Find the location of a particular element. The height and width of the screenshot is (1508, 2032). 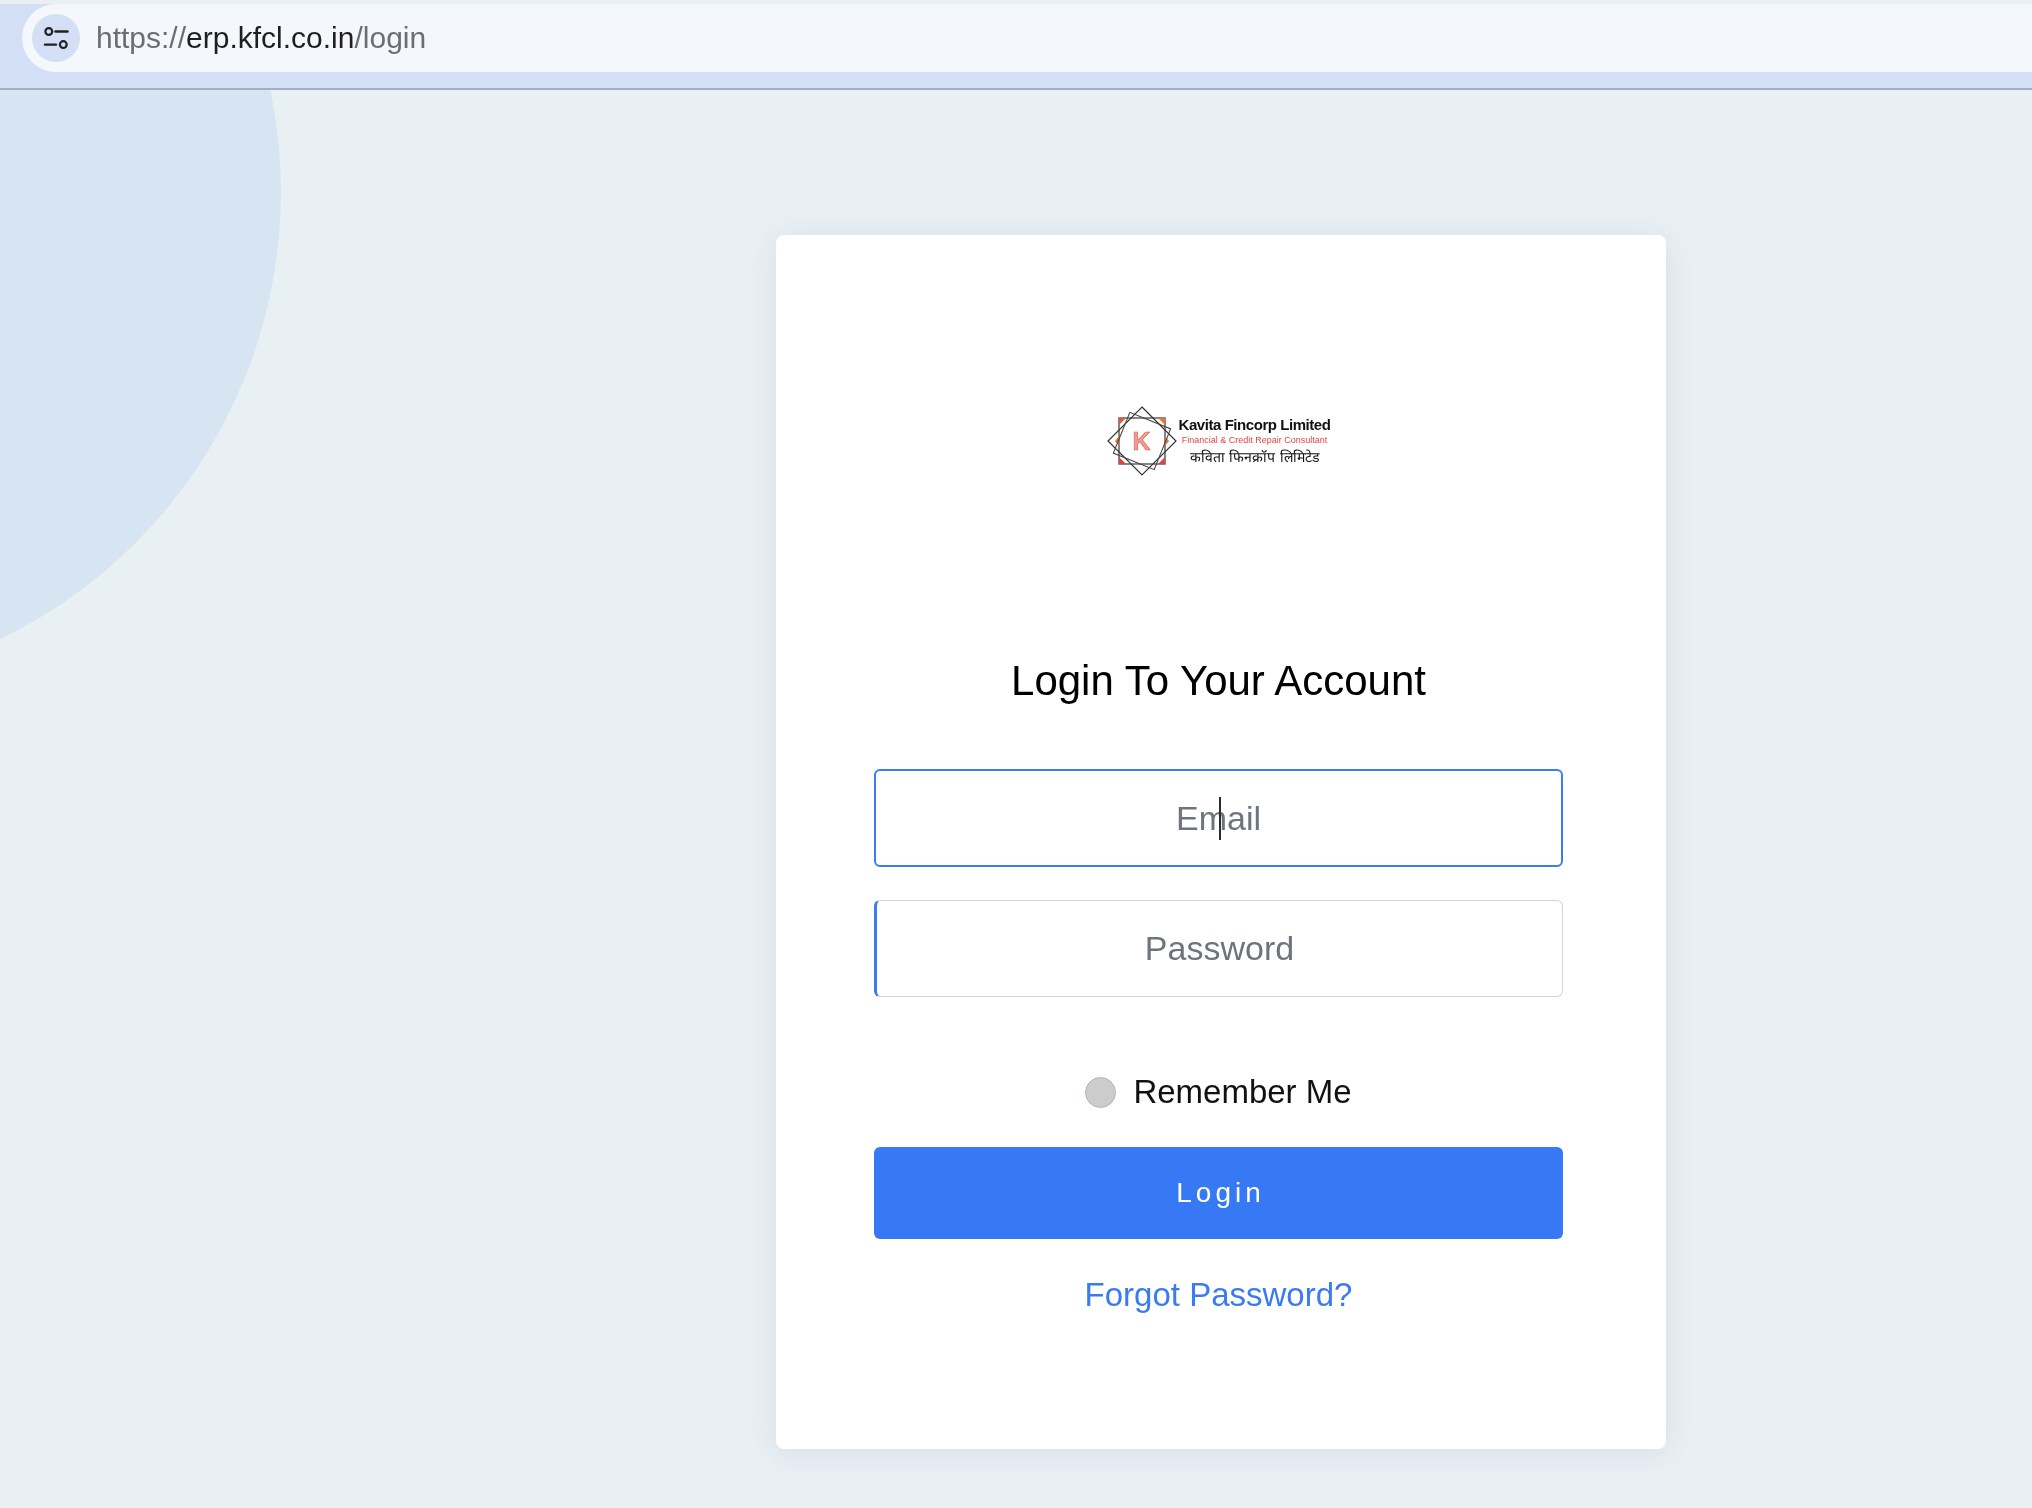

remember-me-label: Remember Me is located at coordinates (1242, 1092).